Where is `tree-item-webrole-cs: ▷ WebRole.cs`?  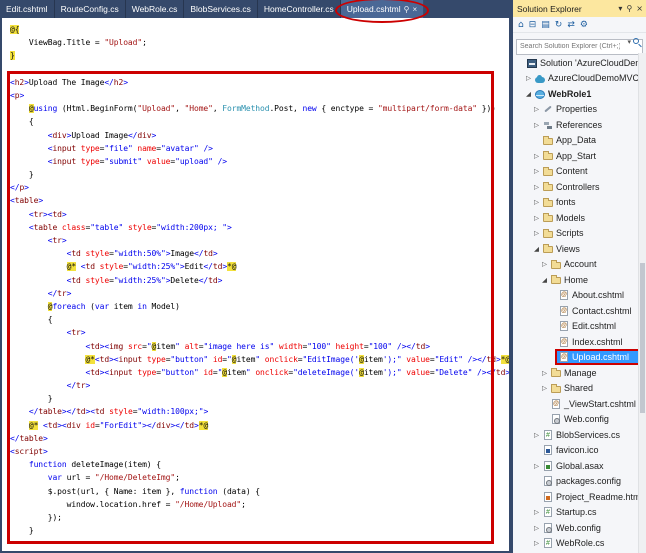 tree-item-webrole-cs: ▷ WebRole.cs is located at coordinates (575, 544).